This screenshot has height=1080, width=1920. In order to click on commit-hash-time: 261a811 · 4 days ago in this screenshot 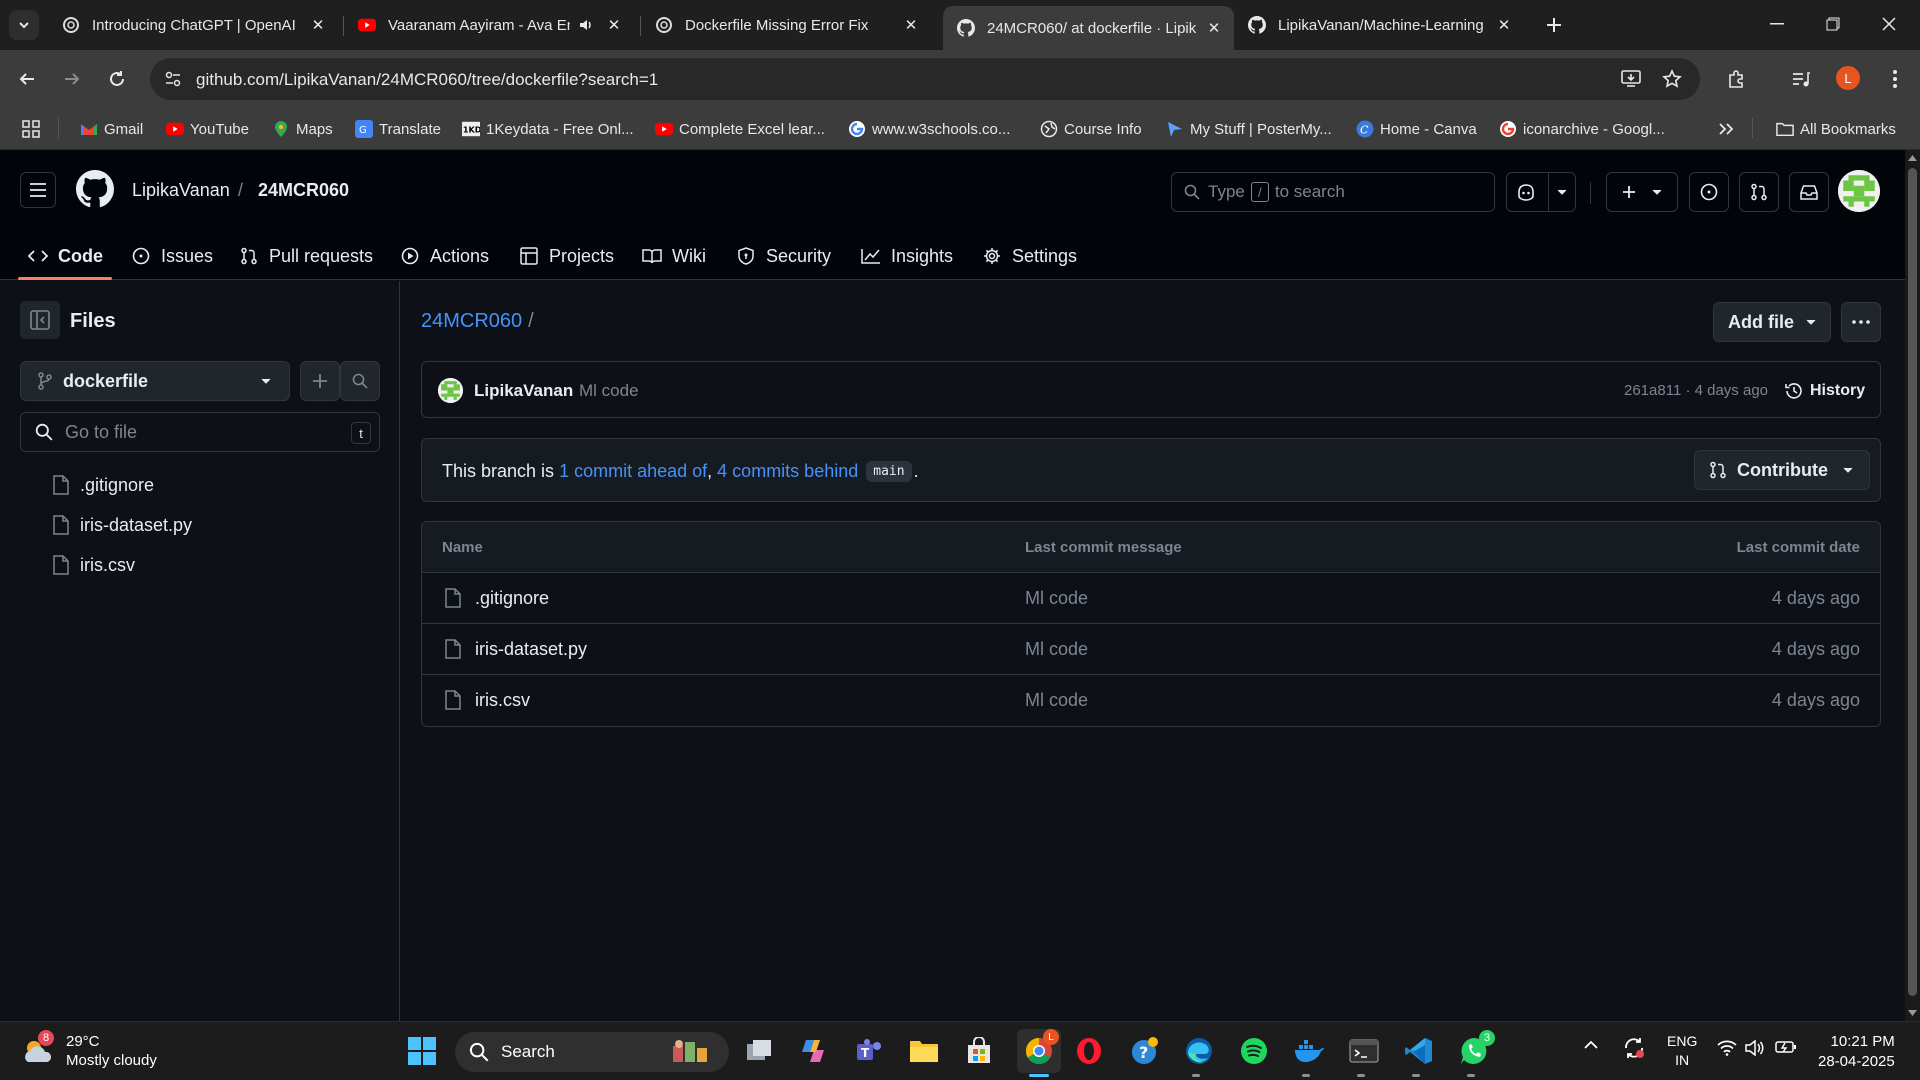, I will do `click(1696, 390)`.